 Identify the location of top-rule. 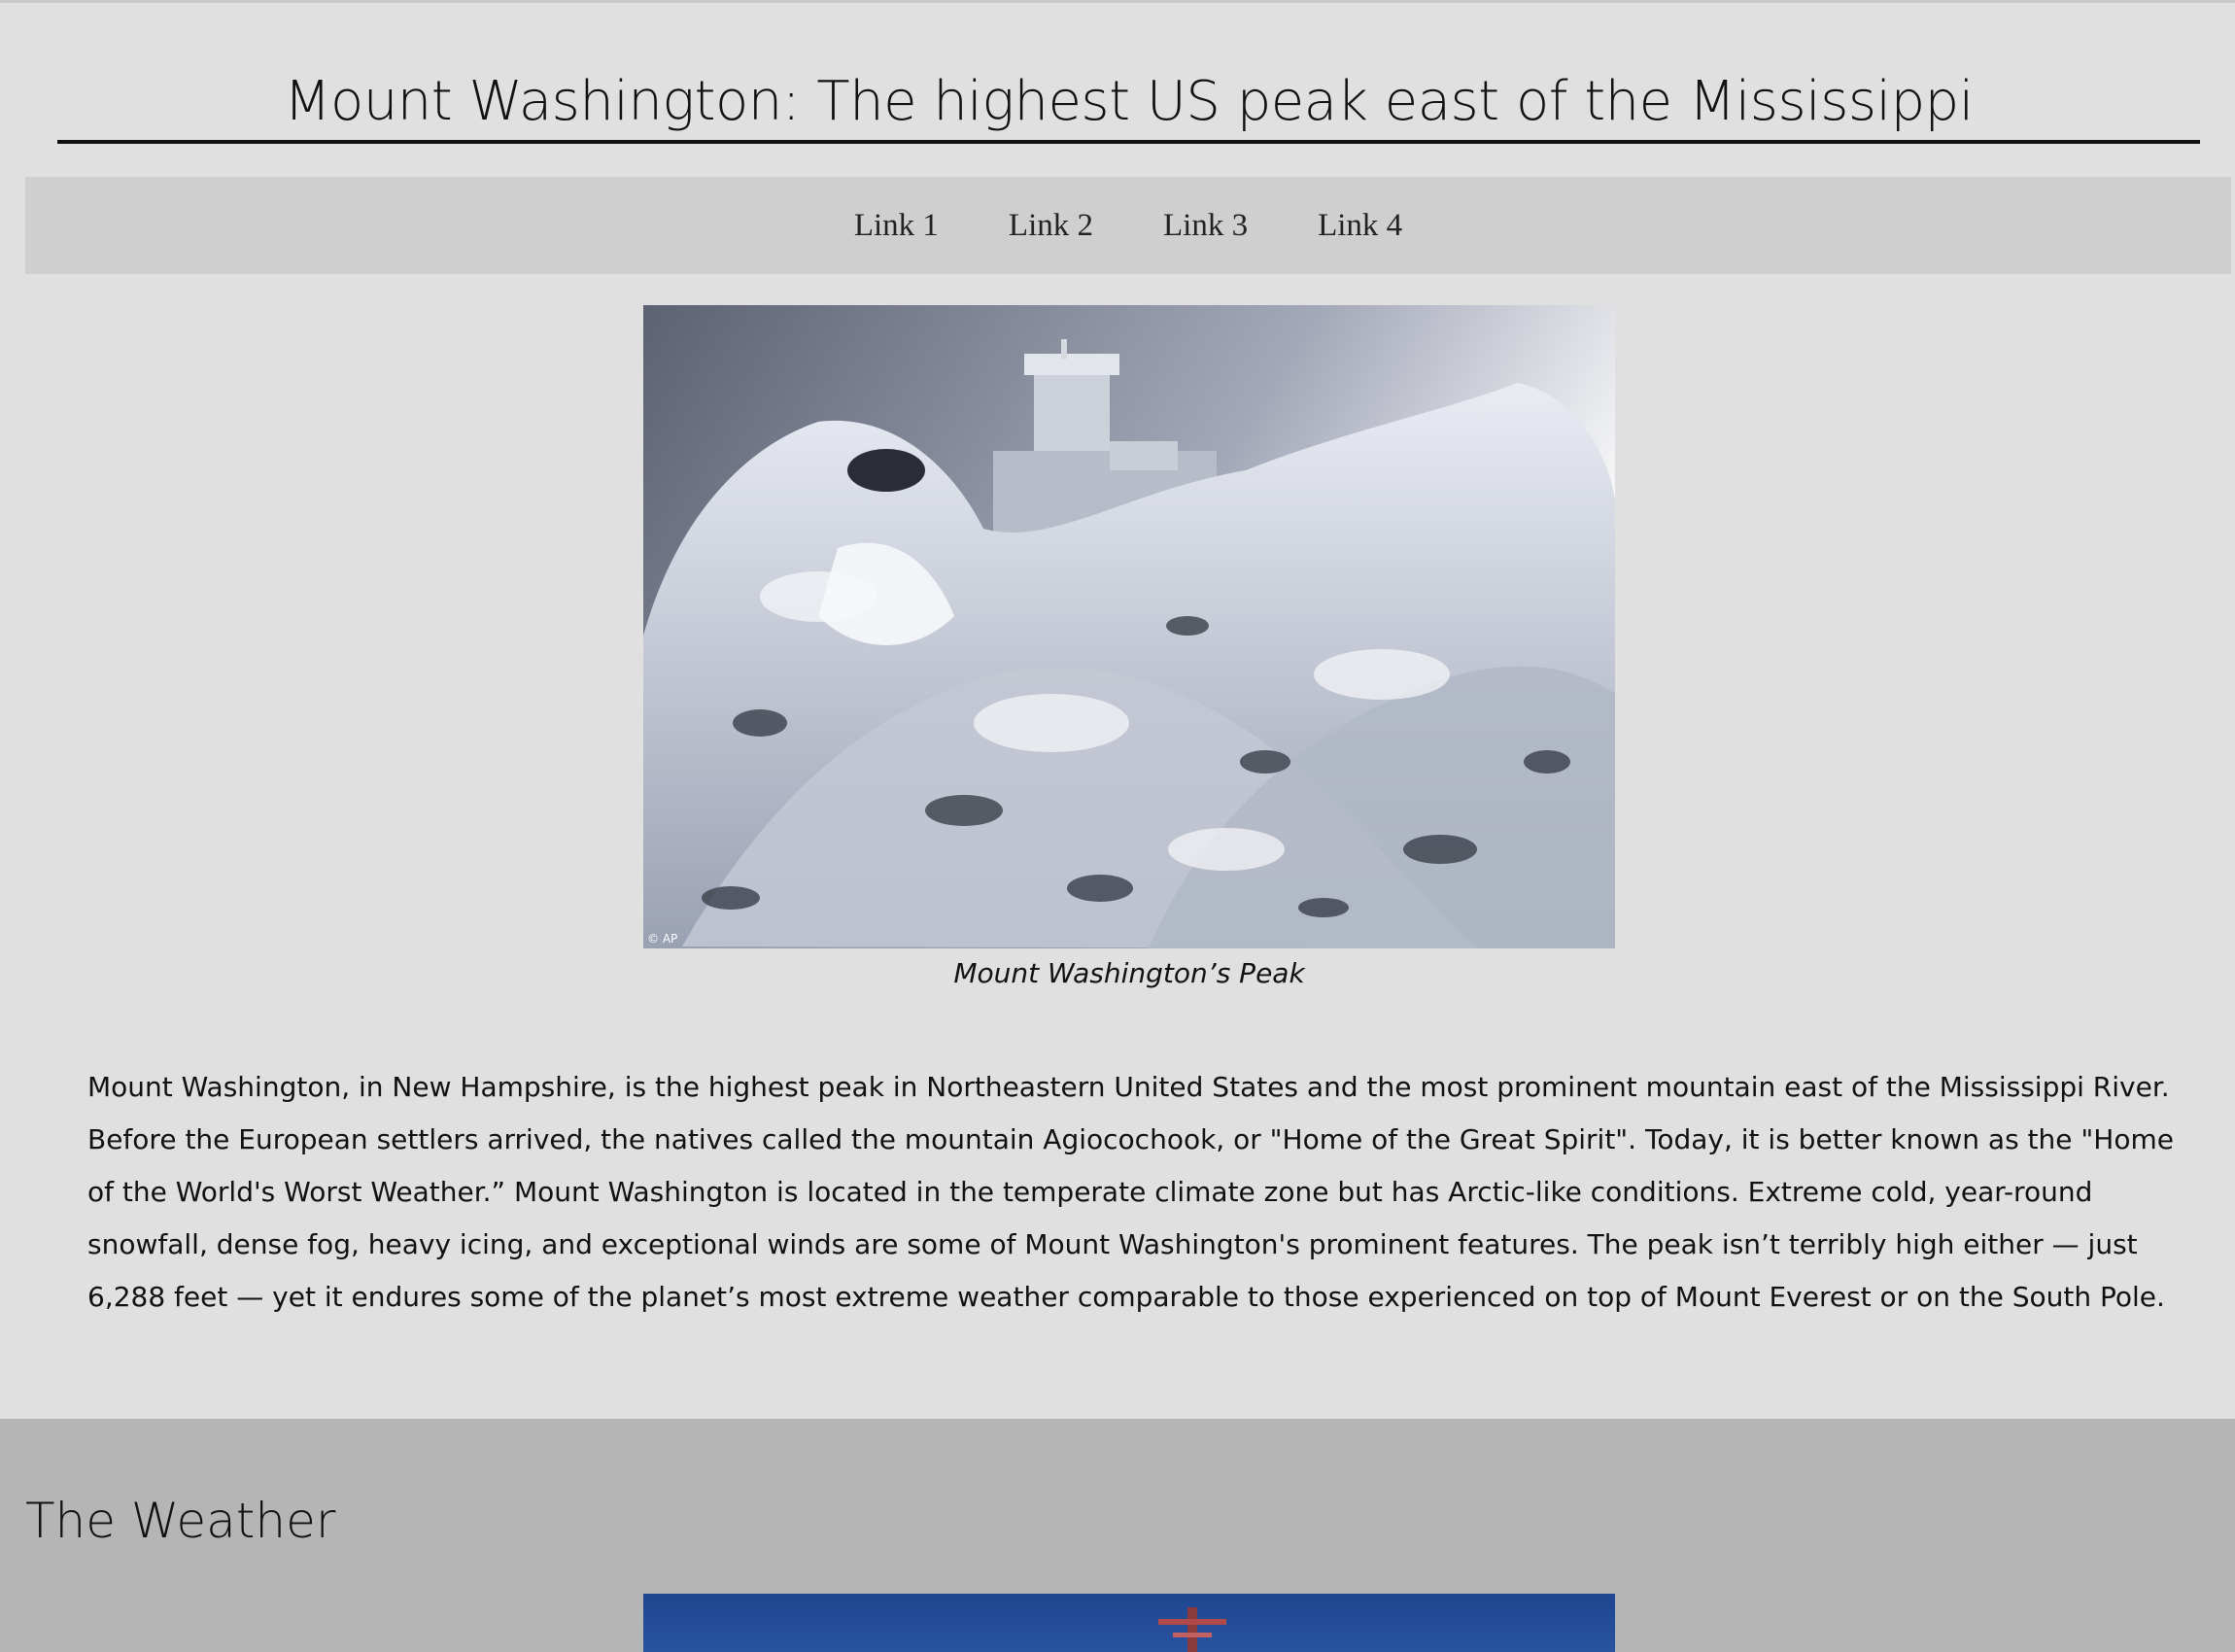
(1117, 1).